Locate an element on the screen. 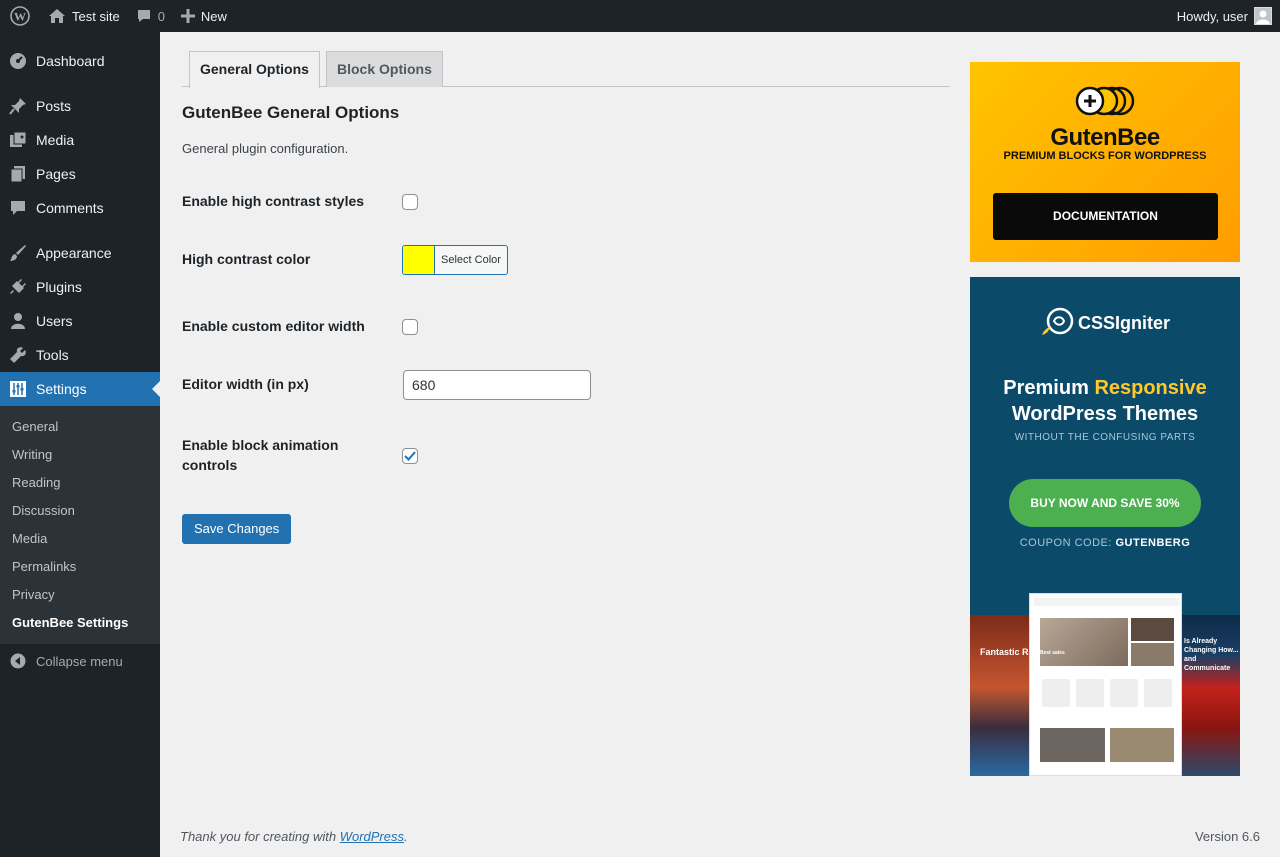  media-icon is located at coordinates (18, 140).